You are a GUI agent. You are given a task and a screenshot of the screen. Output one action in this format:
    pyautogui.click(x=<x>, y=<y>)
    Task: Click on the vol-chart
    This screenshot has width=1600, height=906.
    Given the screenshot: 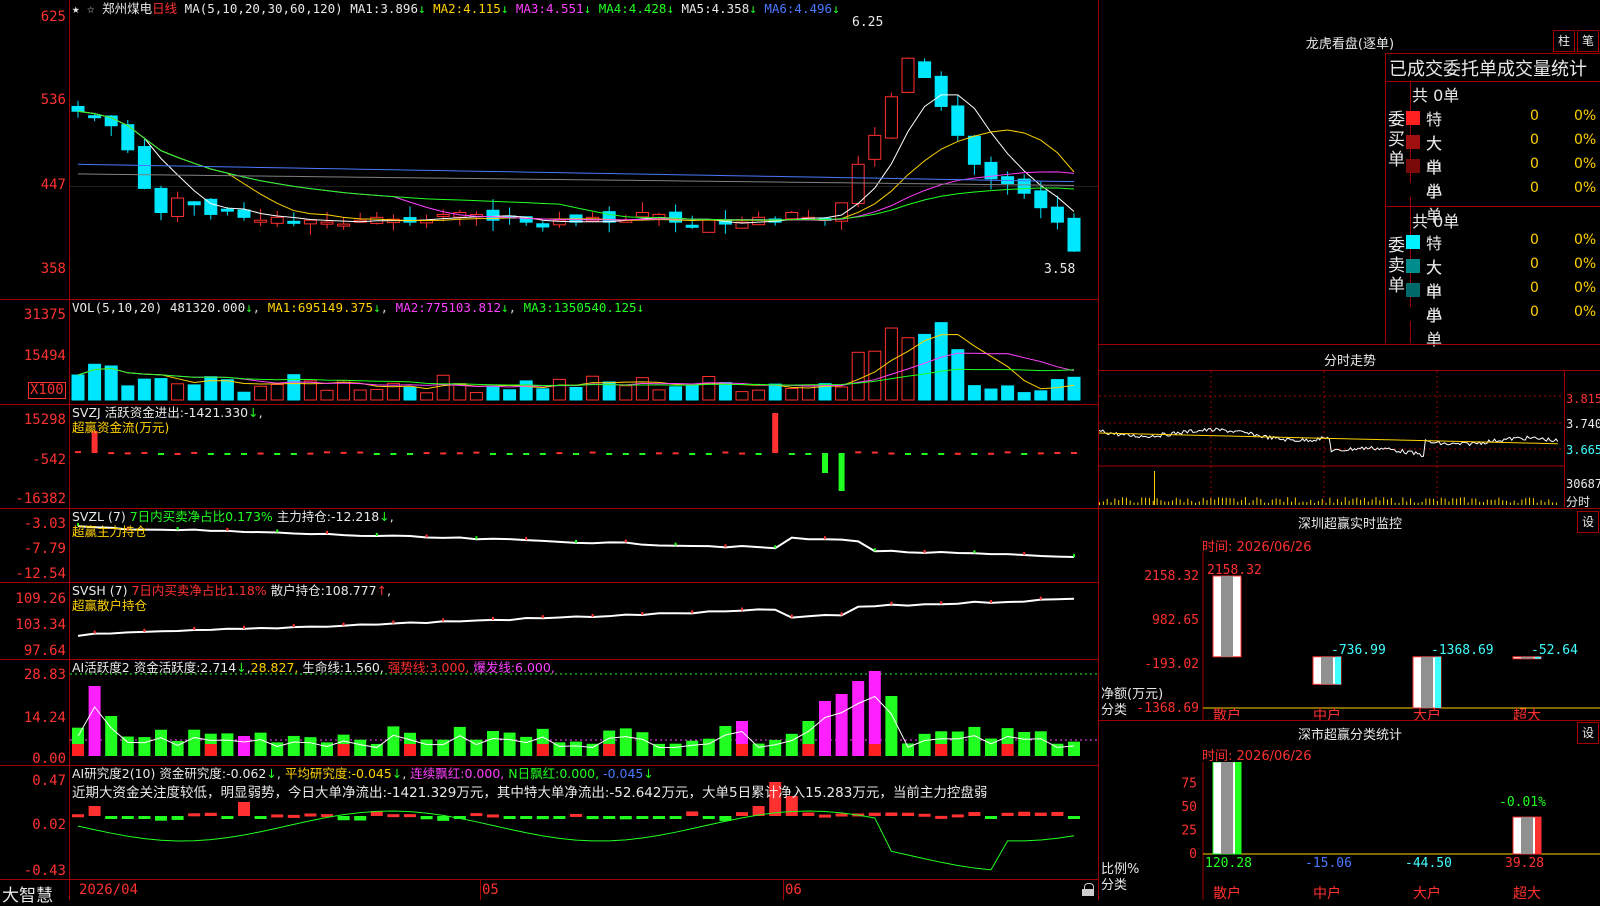 What is the action you would take?
    pyautogui.click(x=584, y=352)
    